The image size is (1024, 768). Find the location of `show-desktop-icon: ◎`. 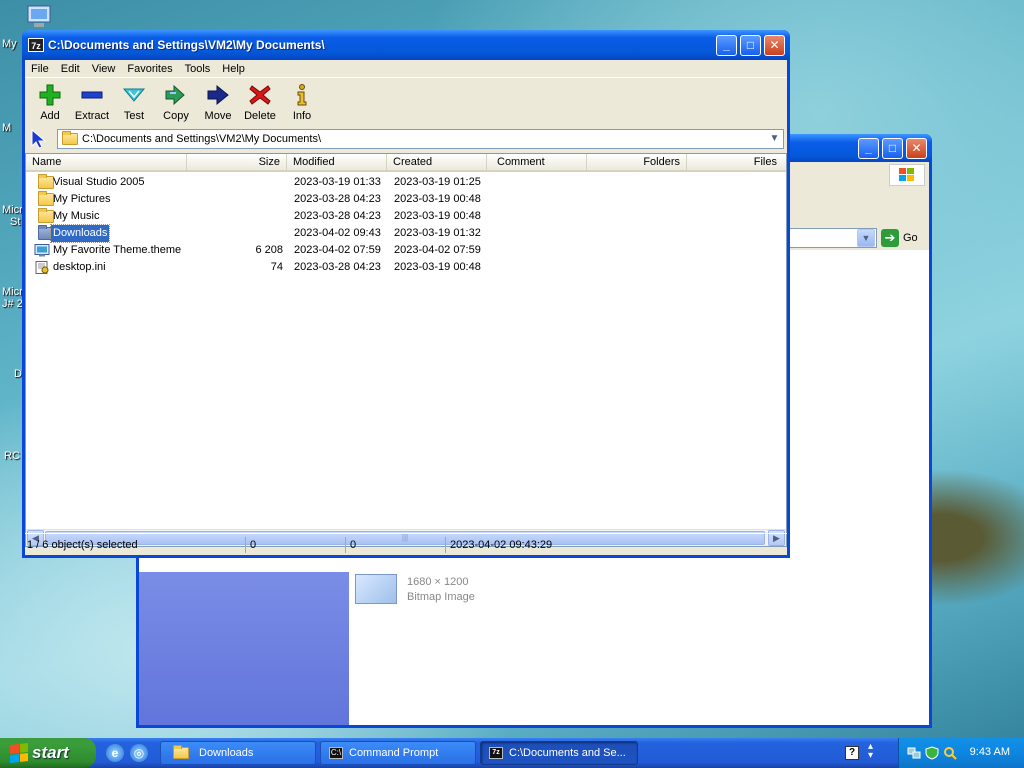

show-desktop-icon: ◎ is located at coordinates (139, 753).